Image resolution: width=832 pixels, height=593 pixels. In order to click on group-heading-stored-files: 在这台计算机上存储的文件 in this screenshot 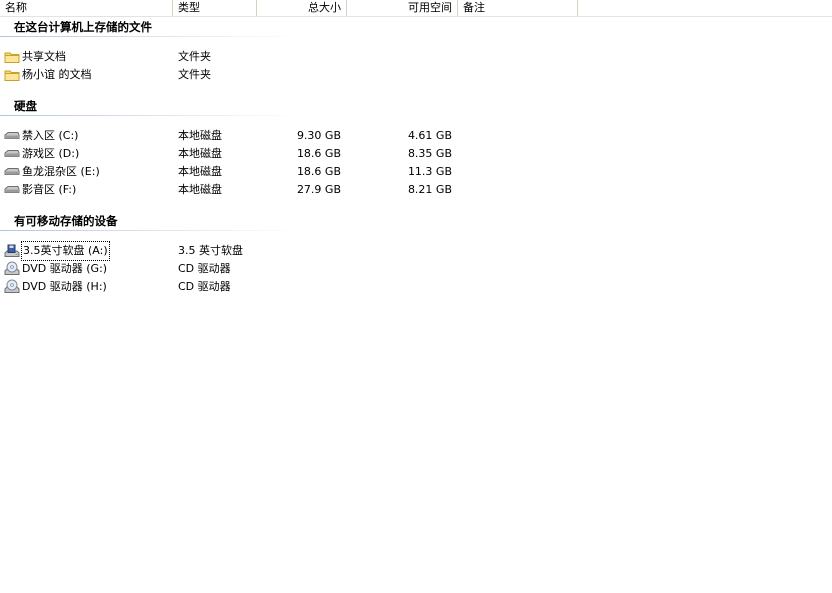, I will do `click(83, 27)`.